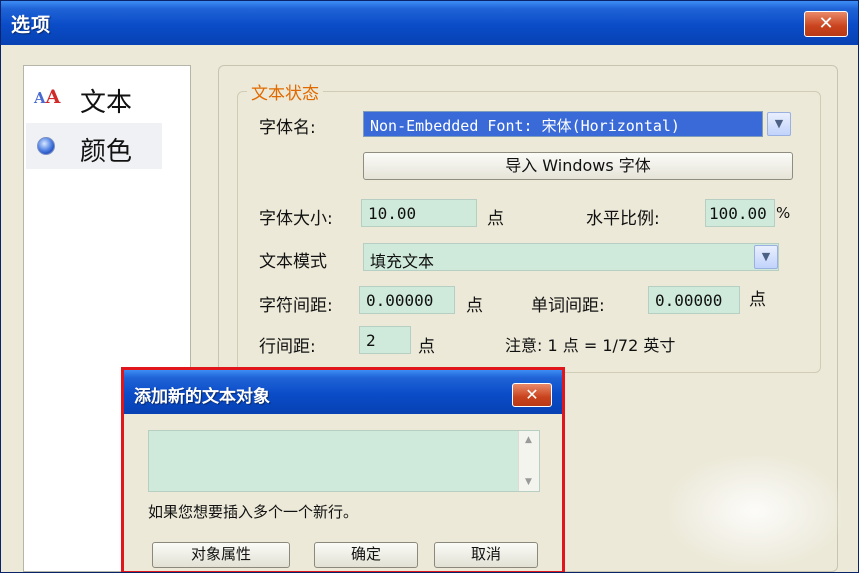  What do you see at coordinates (293, 262) in the screenshot?
I see `text-mode-label: 文本模式` at bounding box center [293, 262].